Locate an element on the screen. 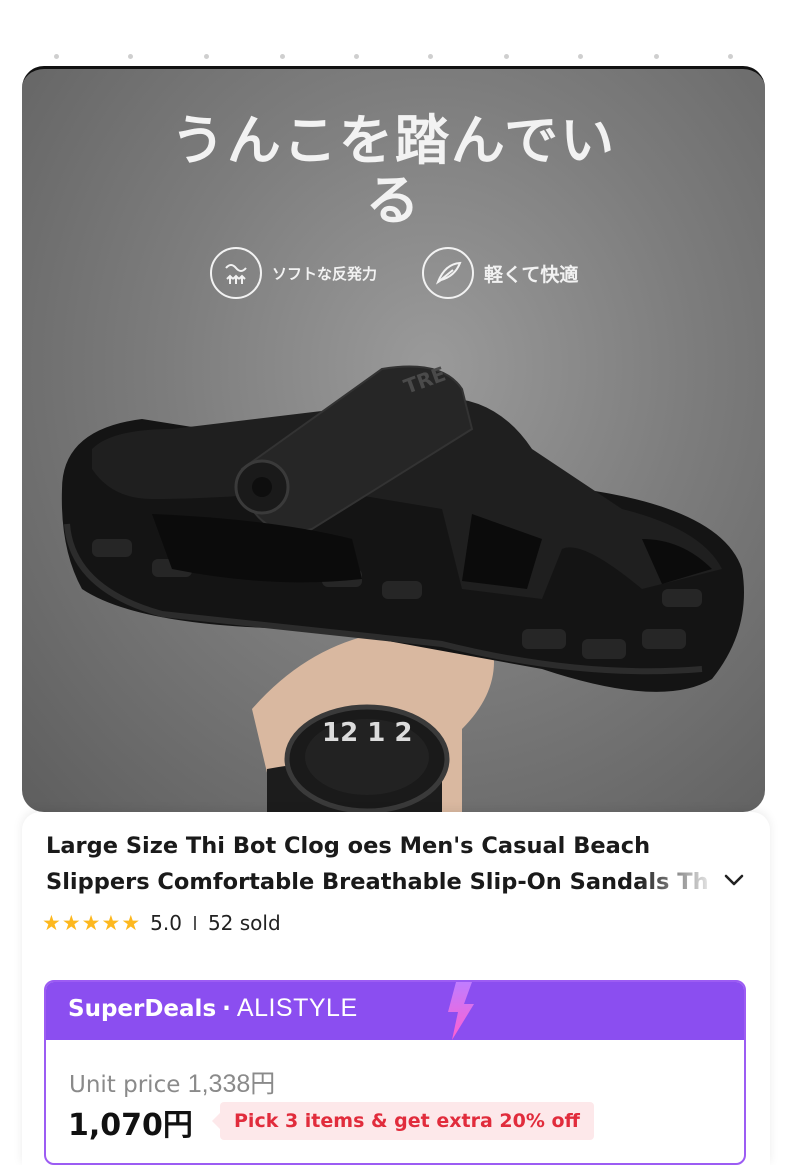 The image size is (787, 1165). feature-lightweight-label: 軽くて快適 is located at coordinates (531, 274).